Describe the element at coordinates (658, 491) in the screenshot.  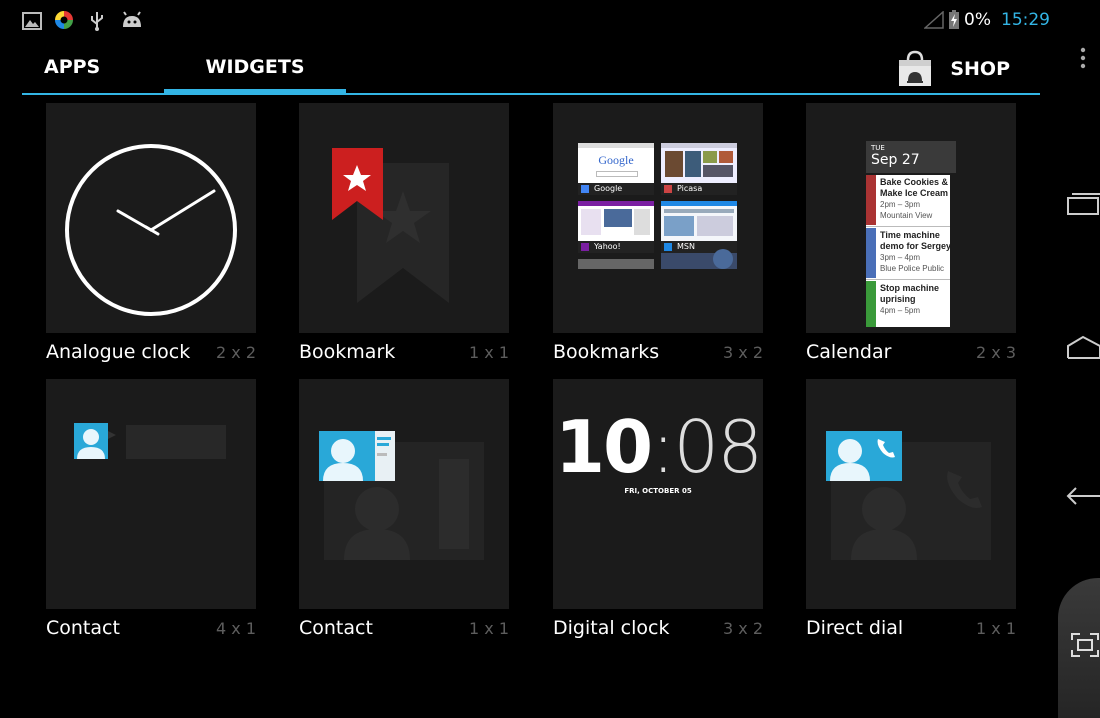
I see `digital-clock-date: FRI, OCTOBER 05` at that location.